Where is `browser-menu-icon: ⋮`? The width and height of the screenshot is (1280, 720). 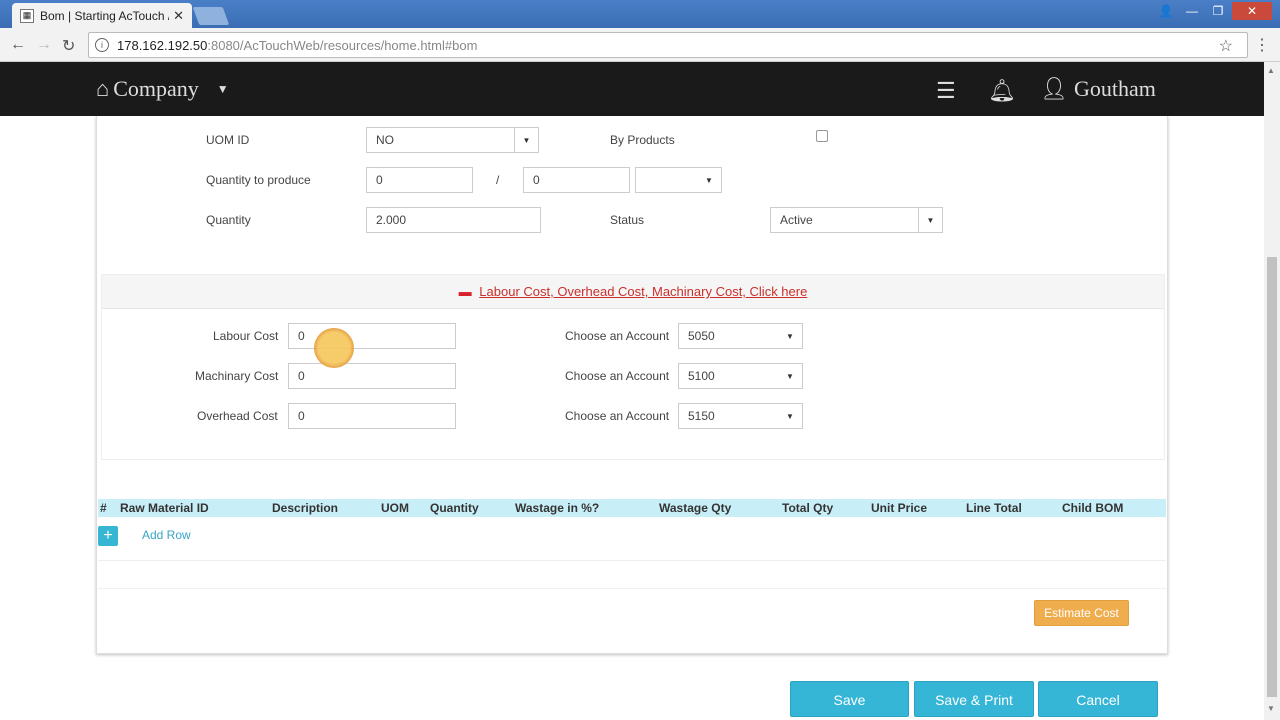 browser-menu-icon: ⋮ is located at coordinates (1262, 45).